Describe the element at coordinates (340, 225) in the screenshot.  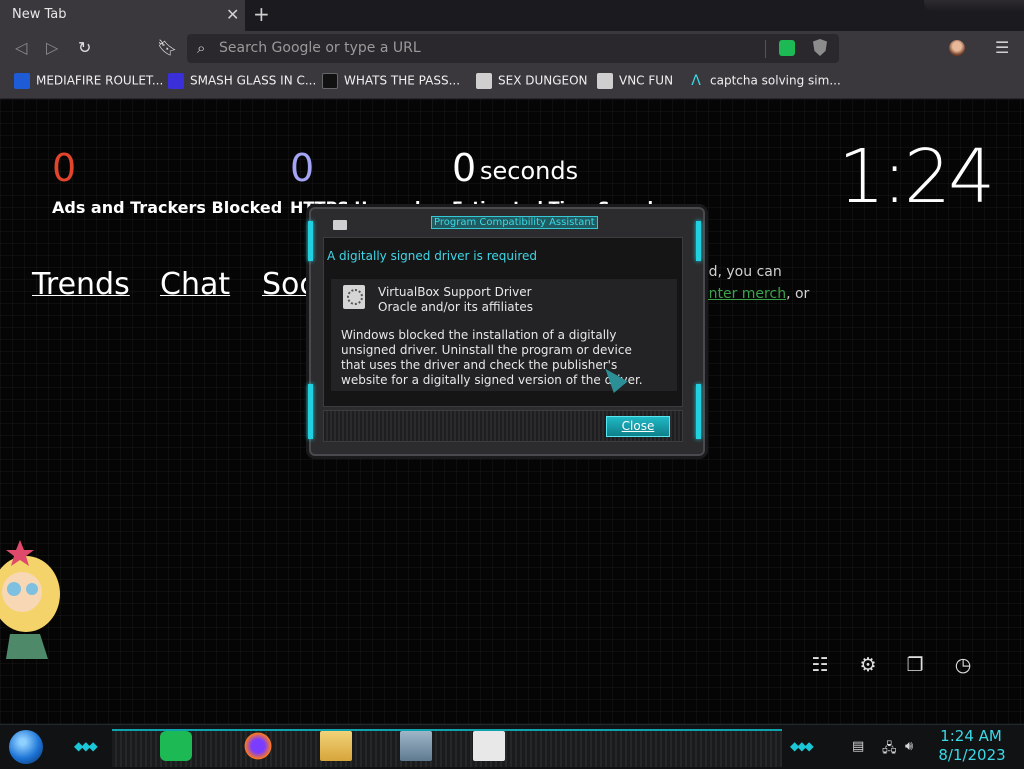
I see `window-system-icon` at that location.